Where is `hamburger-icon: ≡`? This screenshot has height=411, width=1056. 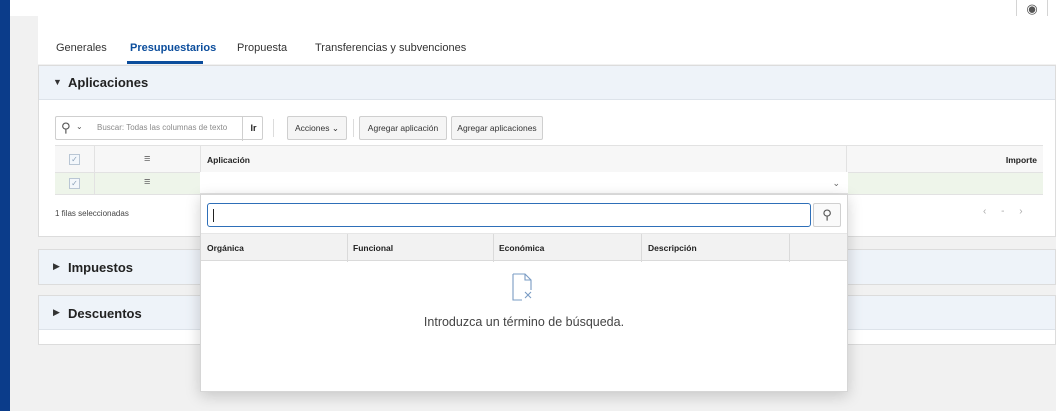
hamburger-icon: ≡ is located at coordinates (147, 159).